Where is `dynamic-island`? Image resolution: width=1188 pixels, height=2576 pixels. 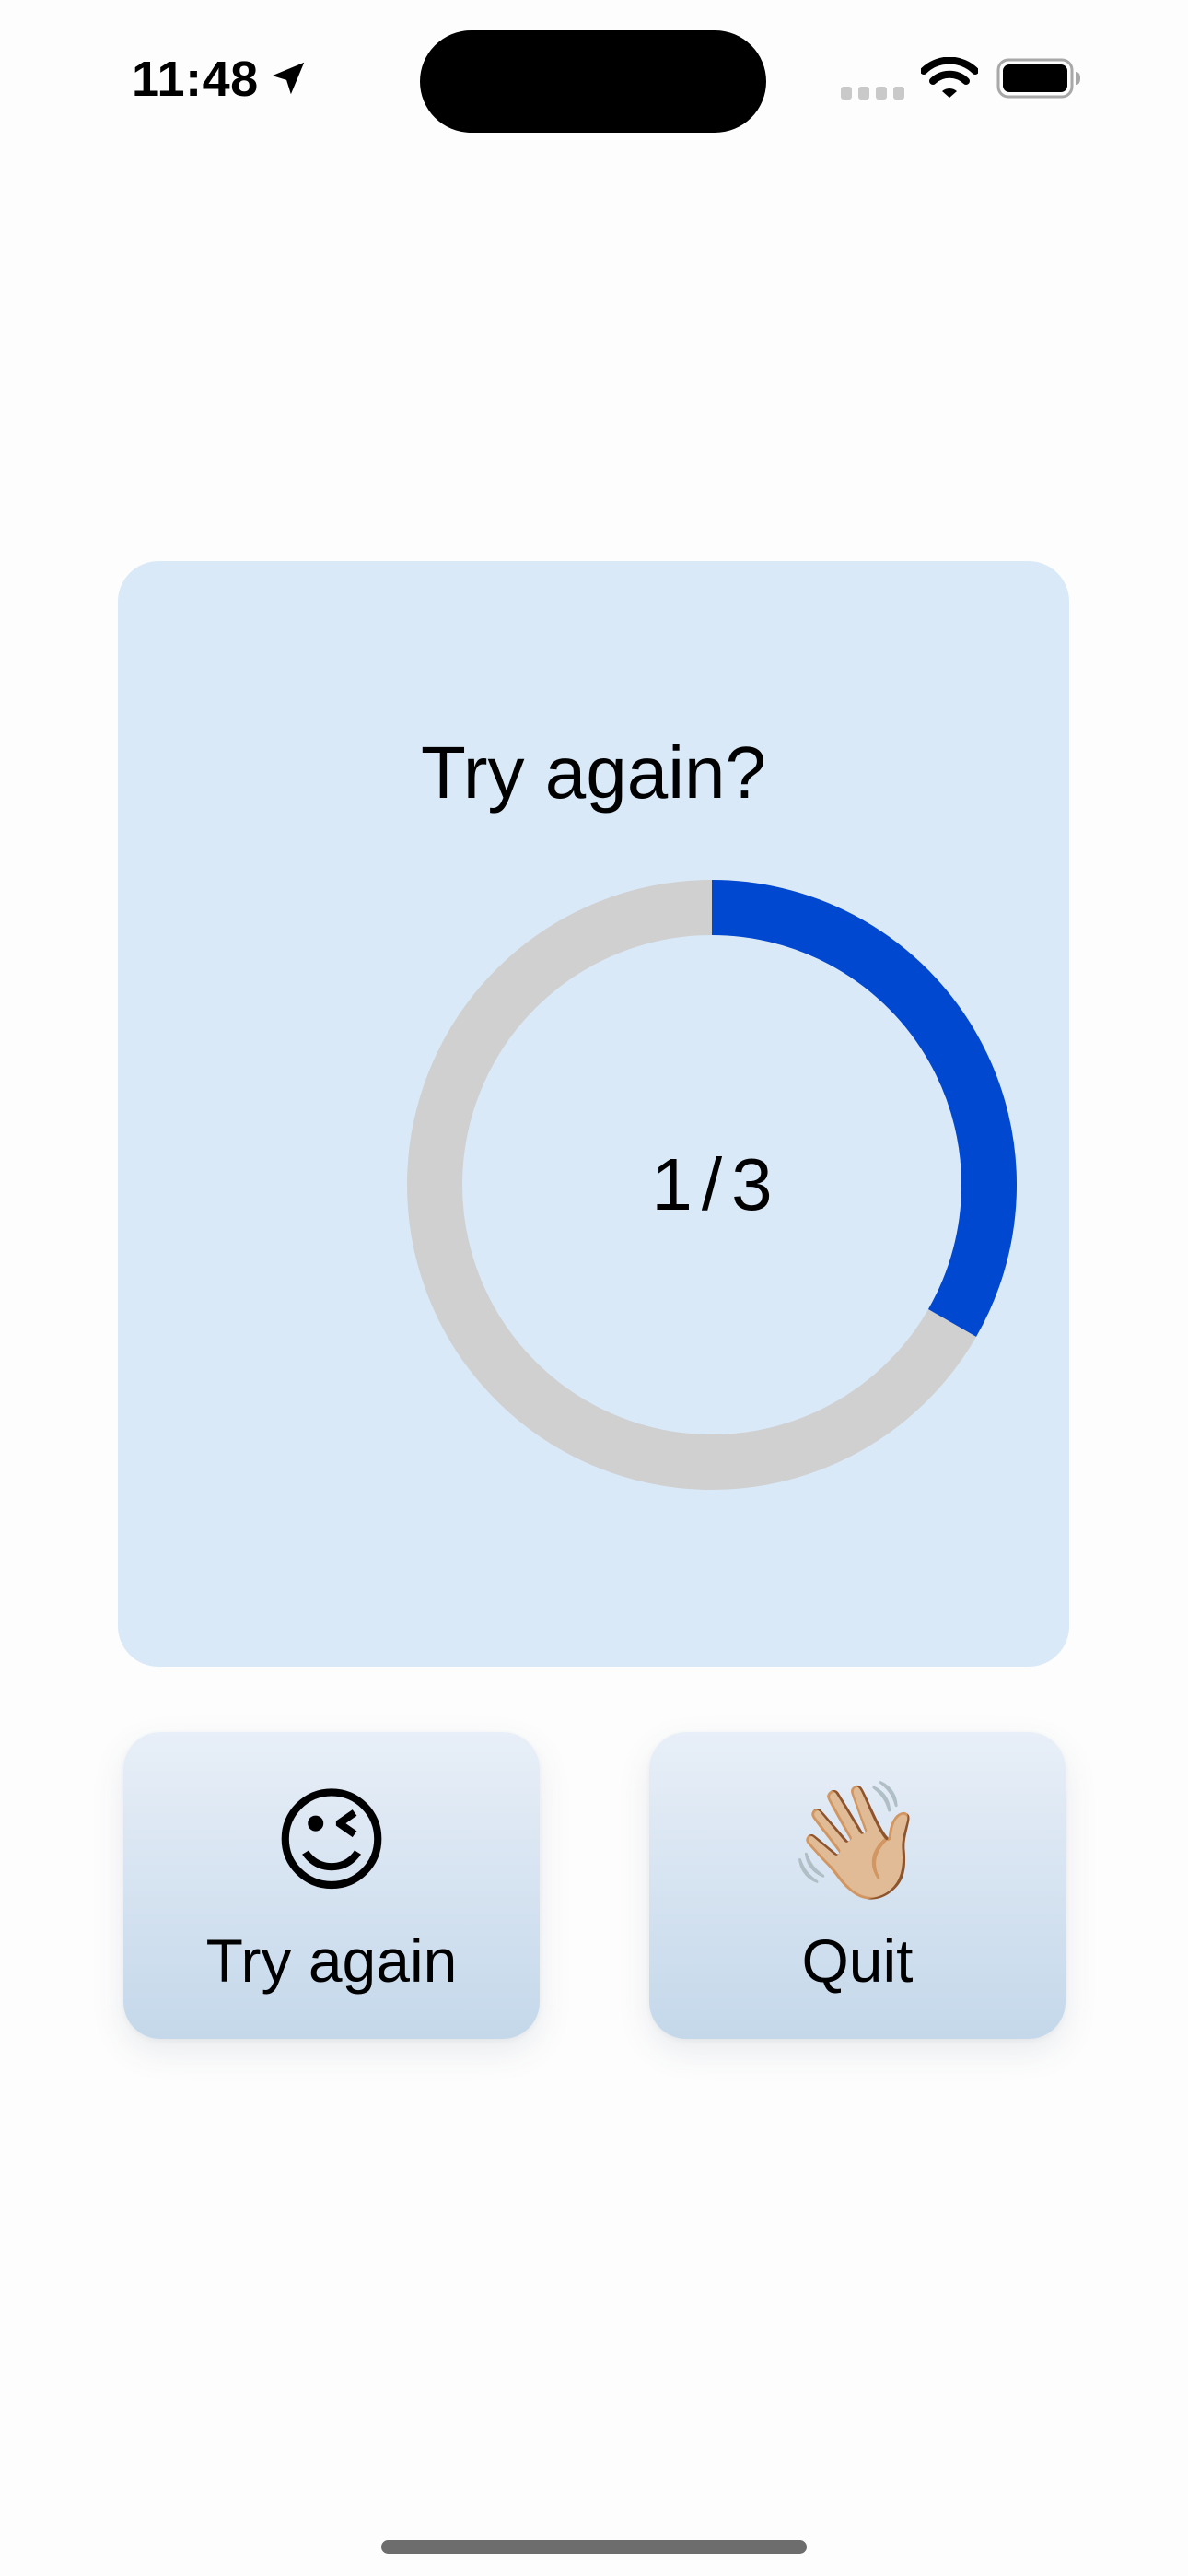
dynamic-island is located at coordinates (593, 81).